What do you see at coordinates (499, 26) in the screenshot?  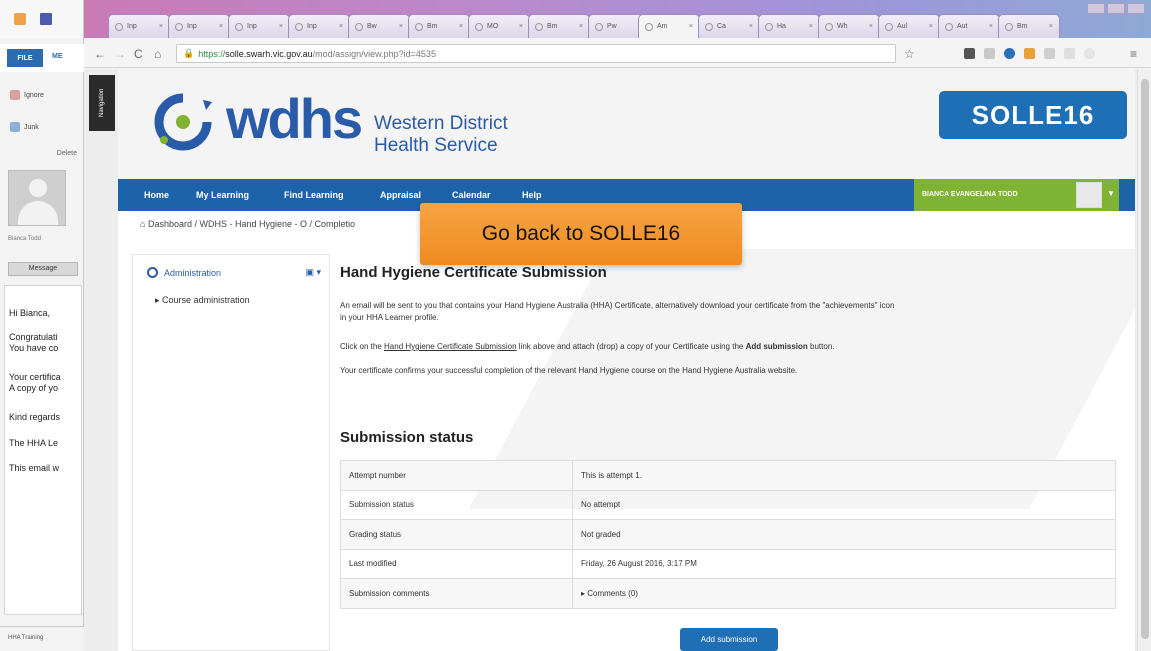 I see `browser-tab: MO ×` at bounding box center [499, 26].